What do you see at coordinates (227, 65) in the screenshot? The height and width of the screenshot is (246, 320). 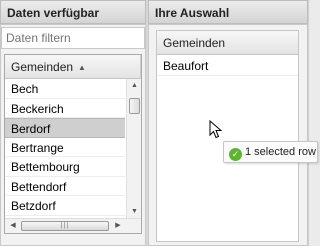 I see `selected-list-item: Beaufort` at bounding box center [227, 65].